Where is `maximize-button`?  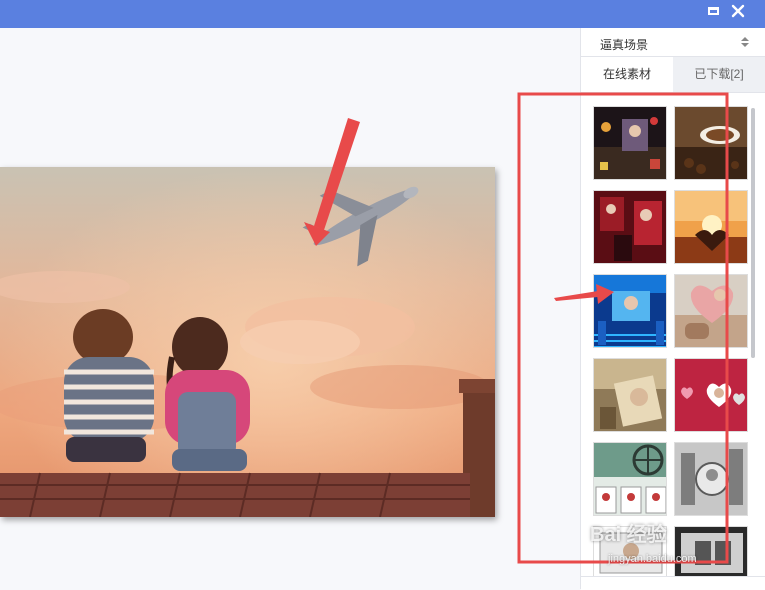
maximize-button is located at coordinates (713, 11).